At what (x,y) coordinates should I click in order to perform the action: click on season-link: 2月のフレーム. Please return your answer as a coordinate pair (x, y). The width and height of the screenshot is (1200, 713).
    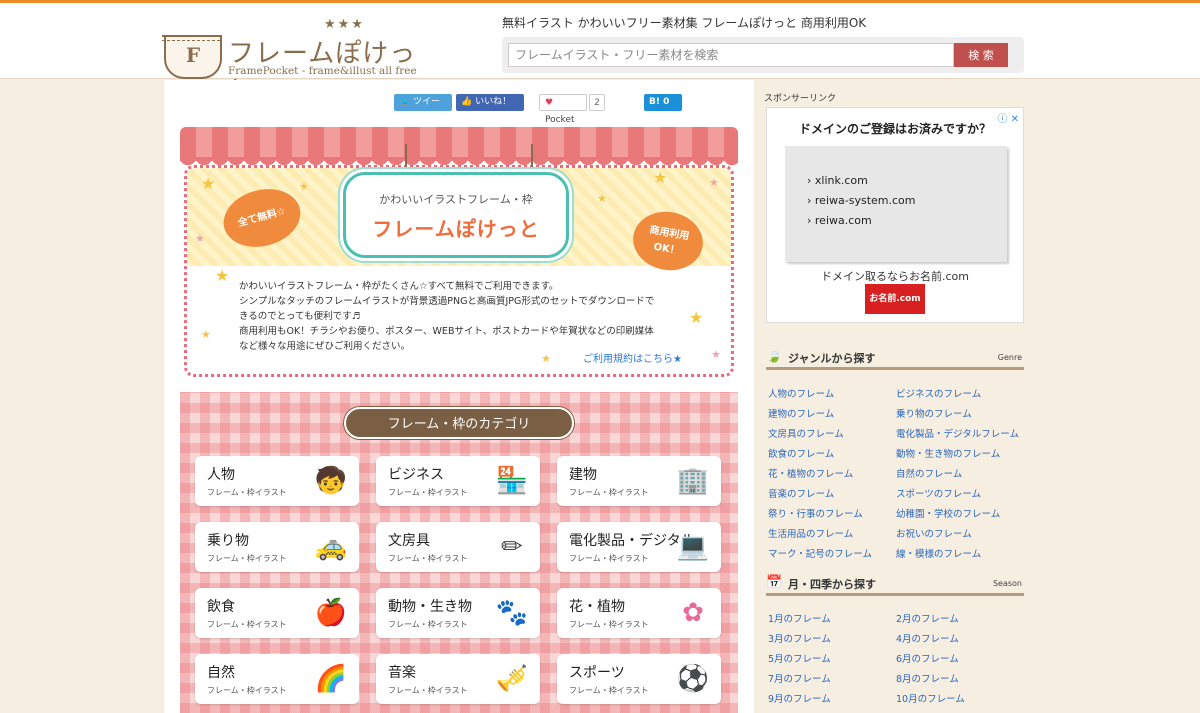
    Looking at the image, I should click on (927, 618).